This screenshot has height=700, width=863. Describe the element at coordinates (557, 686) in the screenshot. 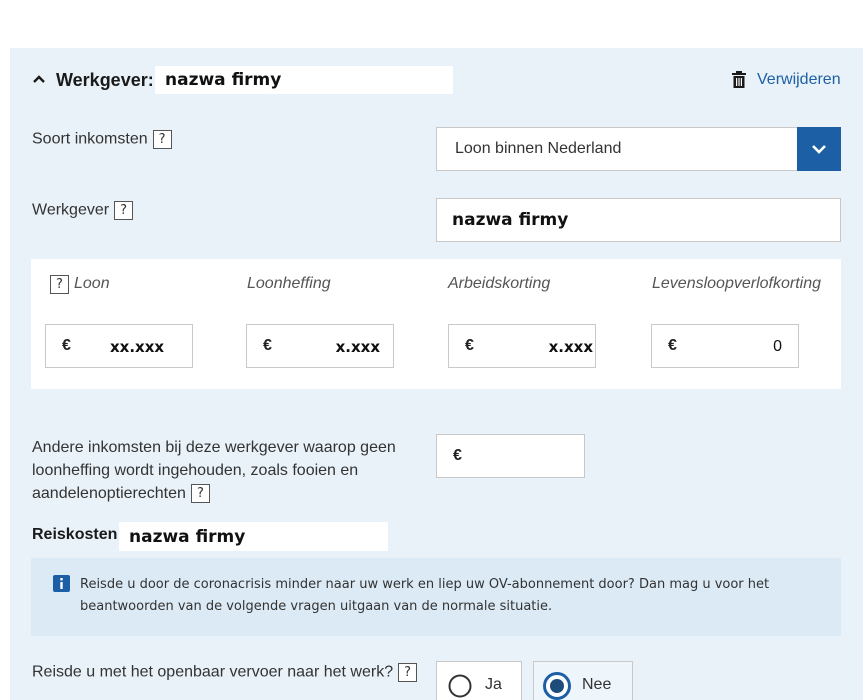

I see `radio-checked-icon` at that location.